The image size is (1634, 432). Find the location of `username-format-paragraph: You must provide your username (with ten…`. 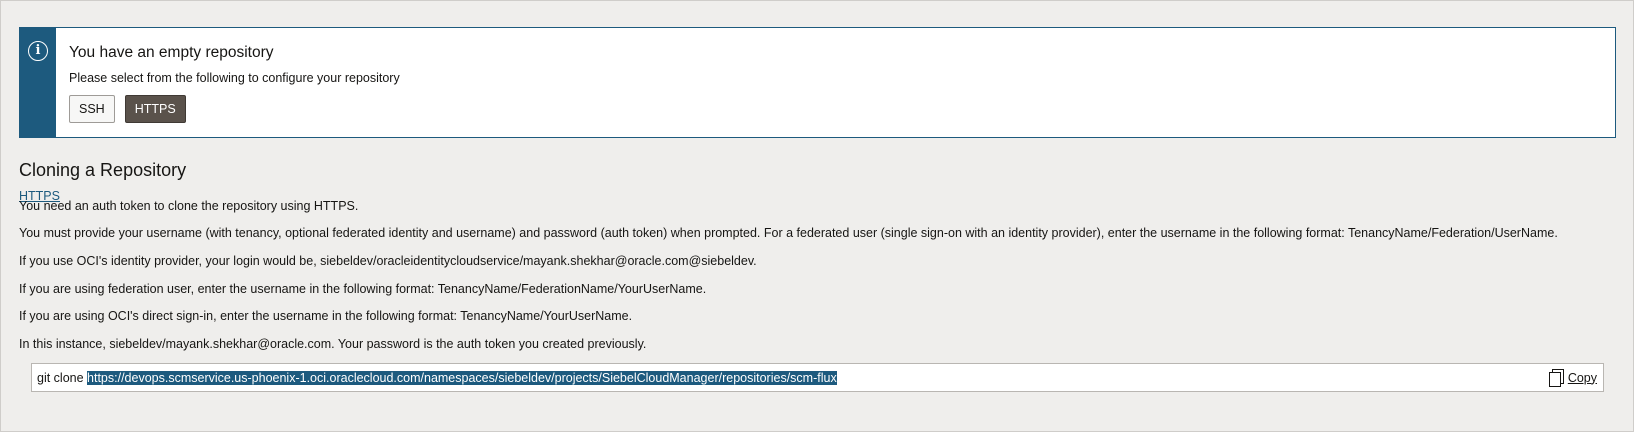

username-format-paragraph: You must provide your username (with ten… is located at coordinates (788, 233).